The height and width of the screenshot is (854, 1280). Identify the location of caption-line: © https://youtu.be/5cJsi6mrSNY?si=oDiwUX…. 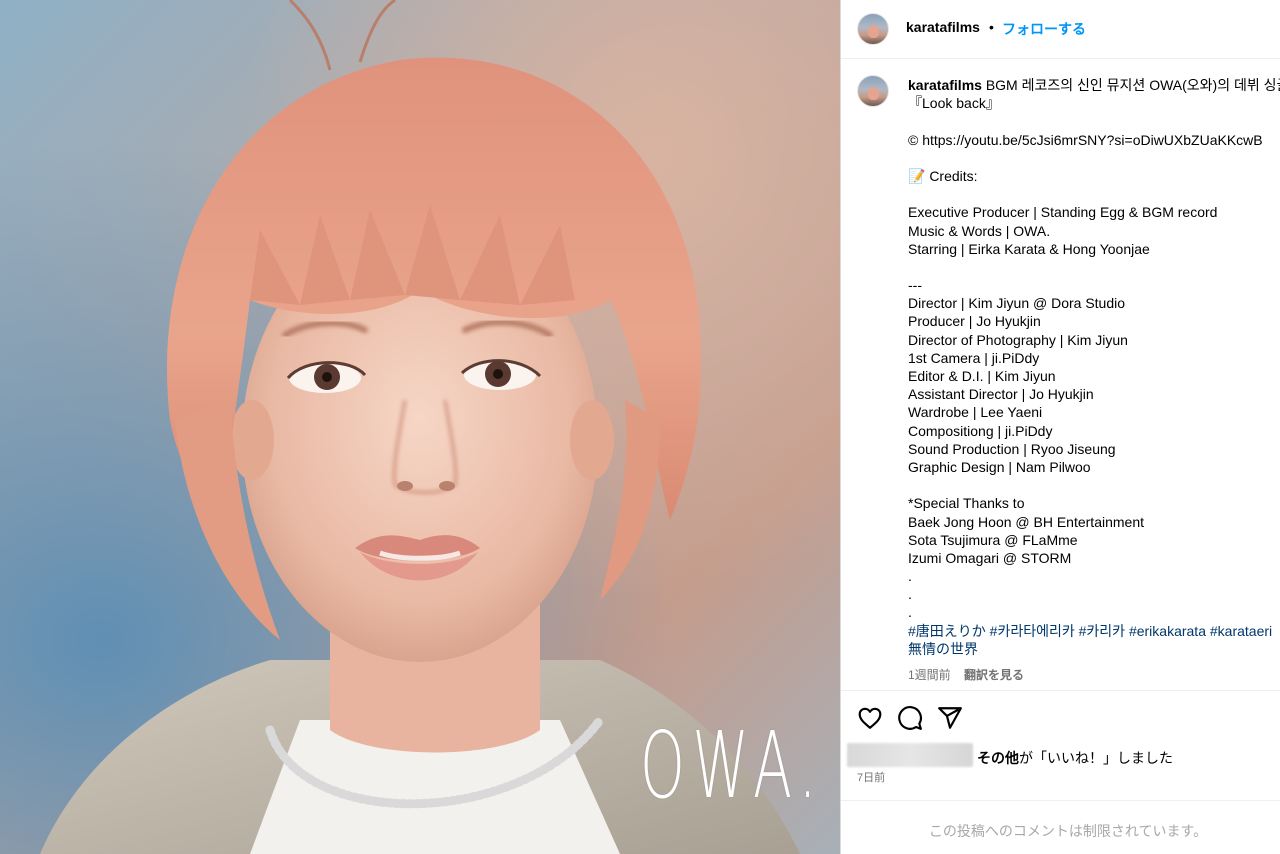
(1085, 139).